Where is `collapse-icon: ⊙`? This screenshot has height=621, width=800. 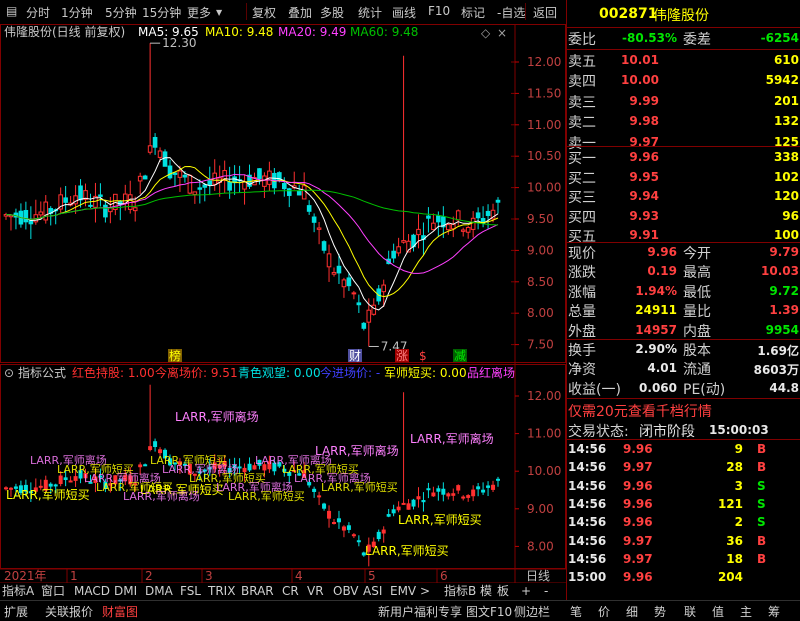
collapse-icon: ⊙ is located at coordinates (9, 373).